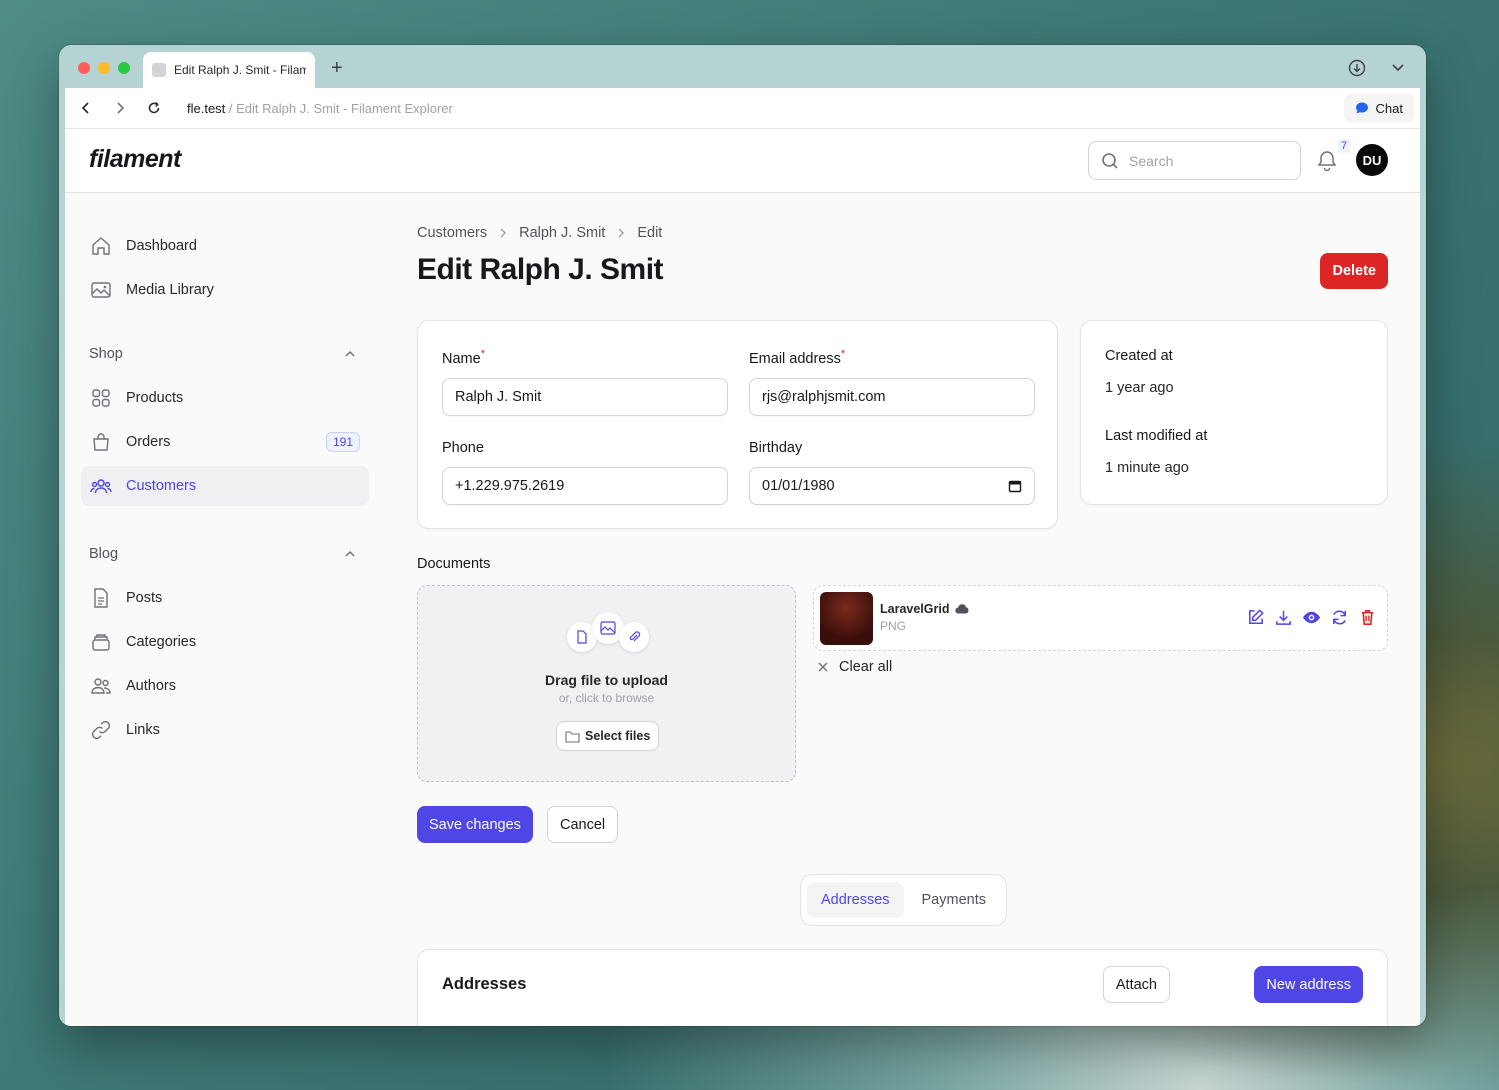  Describe the element at coordinates (855, 900) in the screenshot. I see `tab-addresses: Addresses` at that location.